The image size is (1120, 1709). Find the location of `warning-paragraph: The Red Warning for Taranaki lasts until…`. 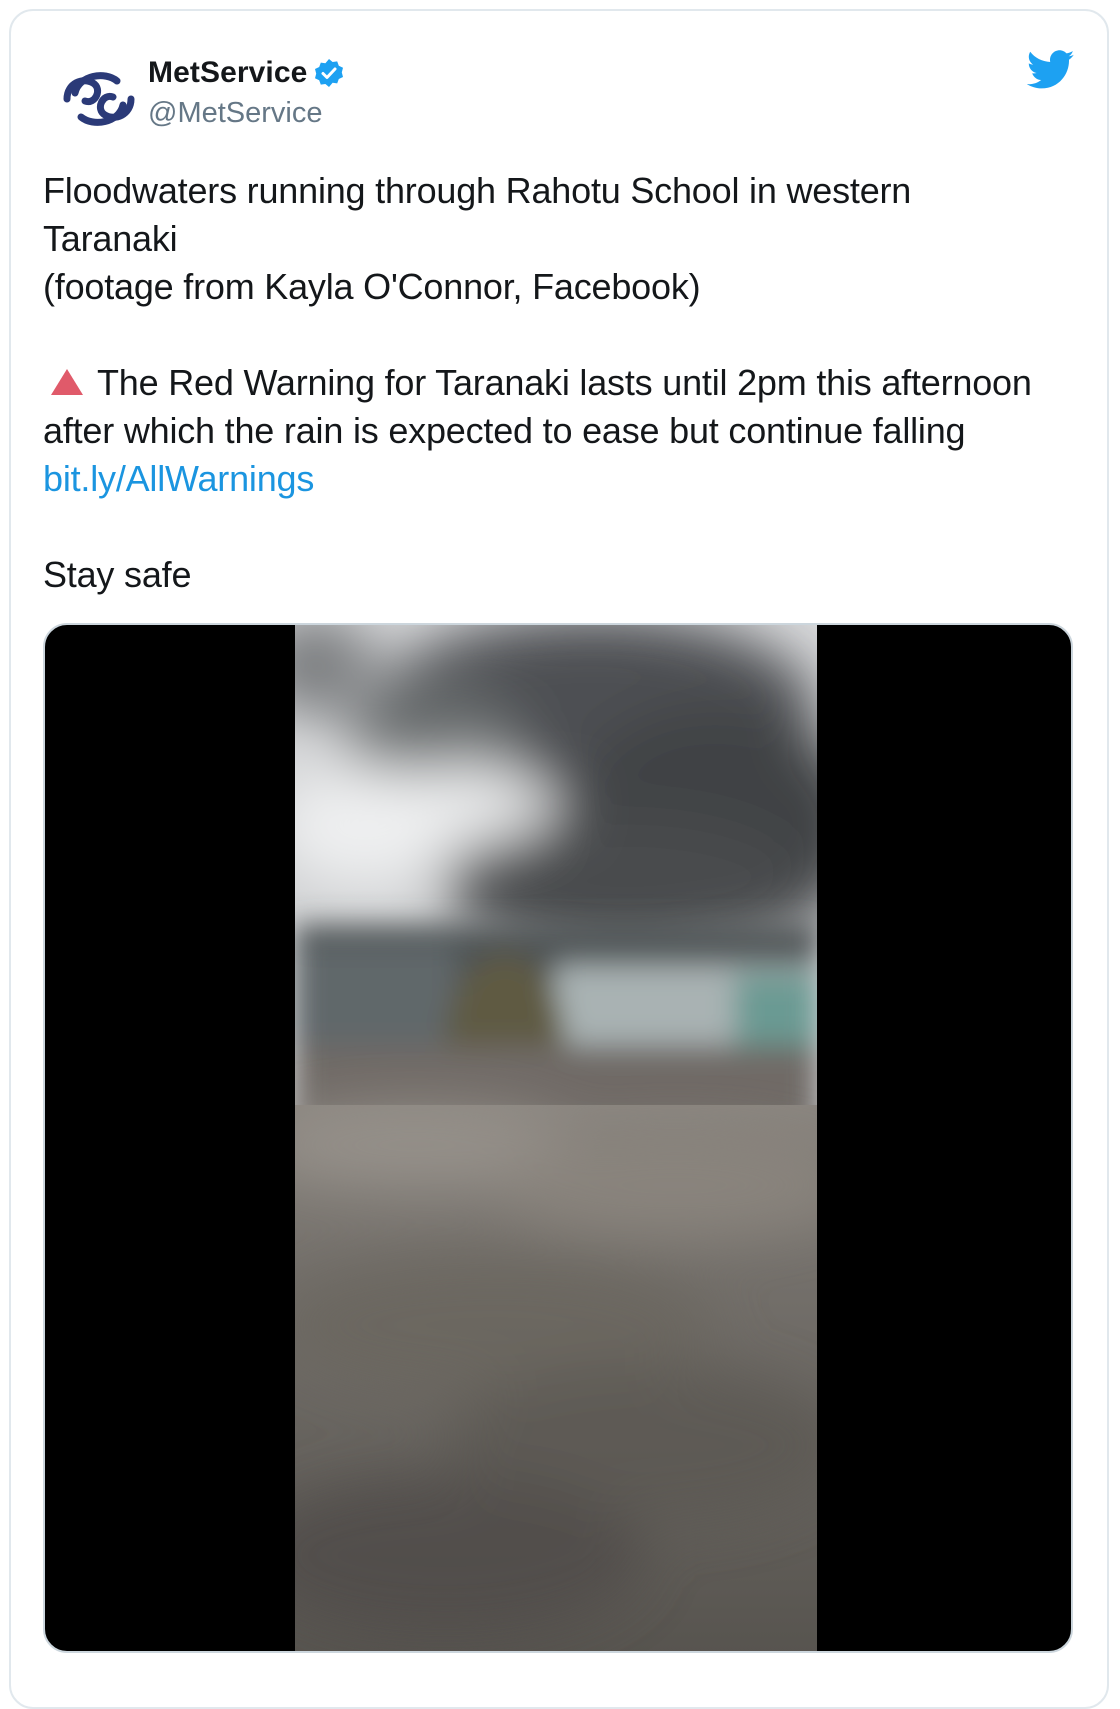

warning-paragraph: The Red Warning for Taranaki lasts until… is located at coordinates (543, 431).